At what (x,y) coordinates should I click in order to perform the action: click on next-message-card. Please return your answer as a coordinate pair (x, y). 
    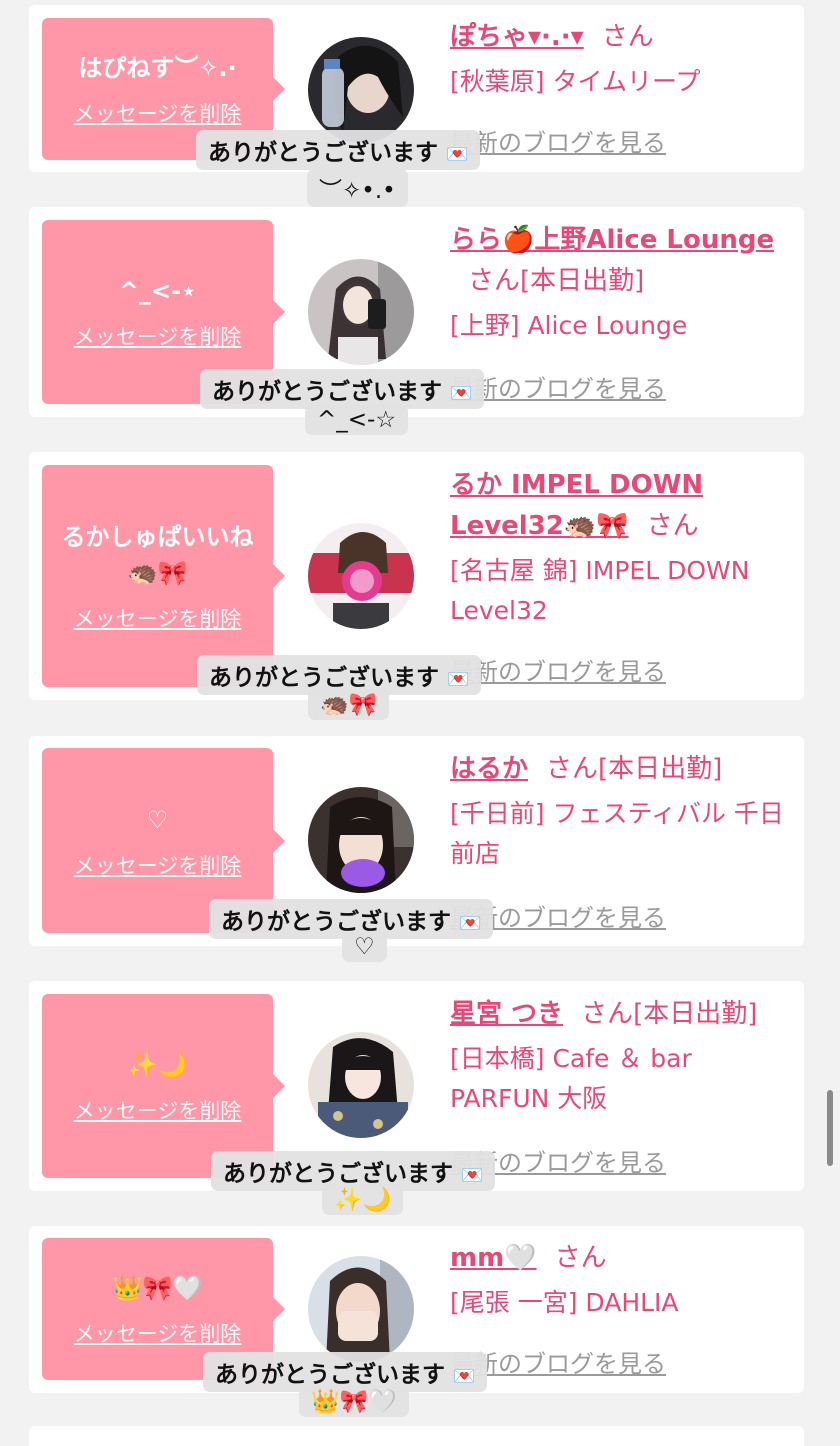
    Looking at the image, I should click on (416, 1436).